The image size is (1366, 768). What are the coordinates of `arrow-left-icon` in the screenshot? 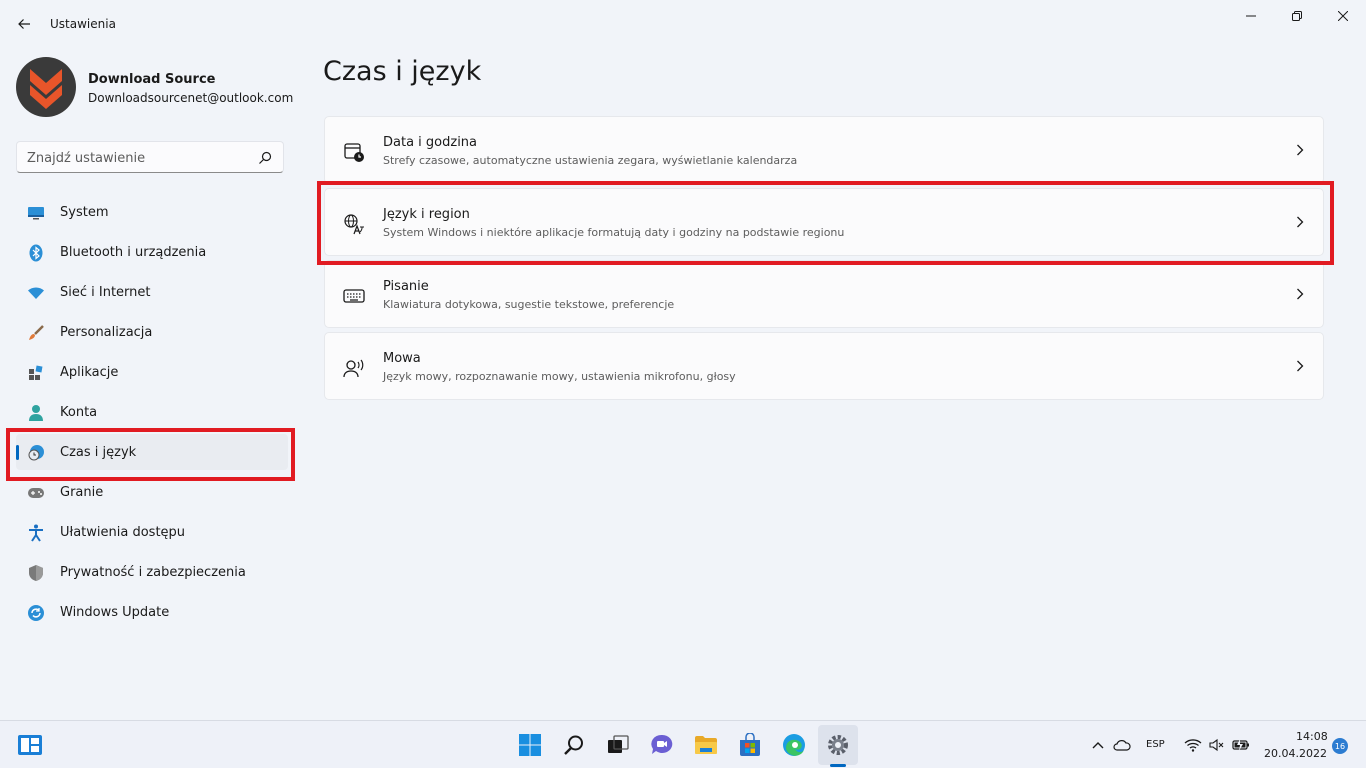 It's located at (24, 24).